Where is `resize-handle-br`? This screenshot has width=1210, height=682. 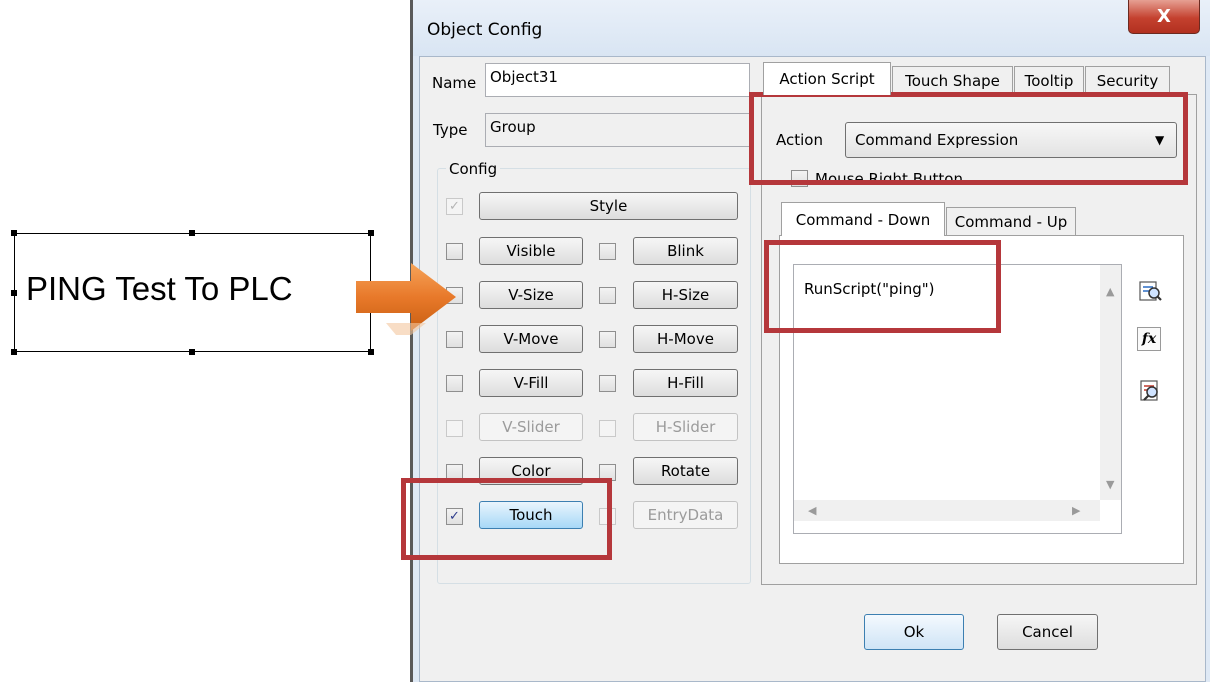
resize-handle-br is located at coordinates (371, 352).